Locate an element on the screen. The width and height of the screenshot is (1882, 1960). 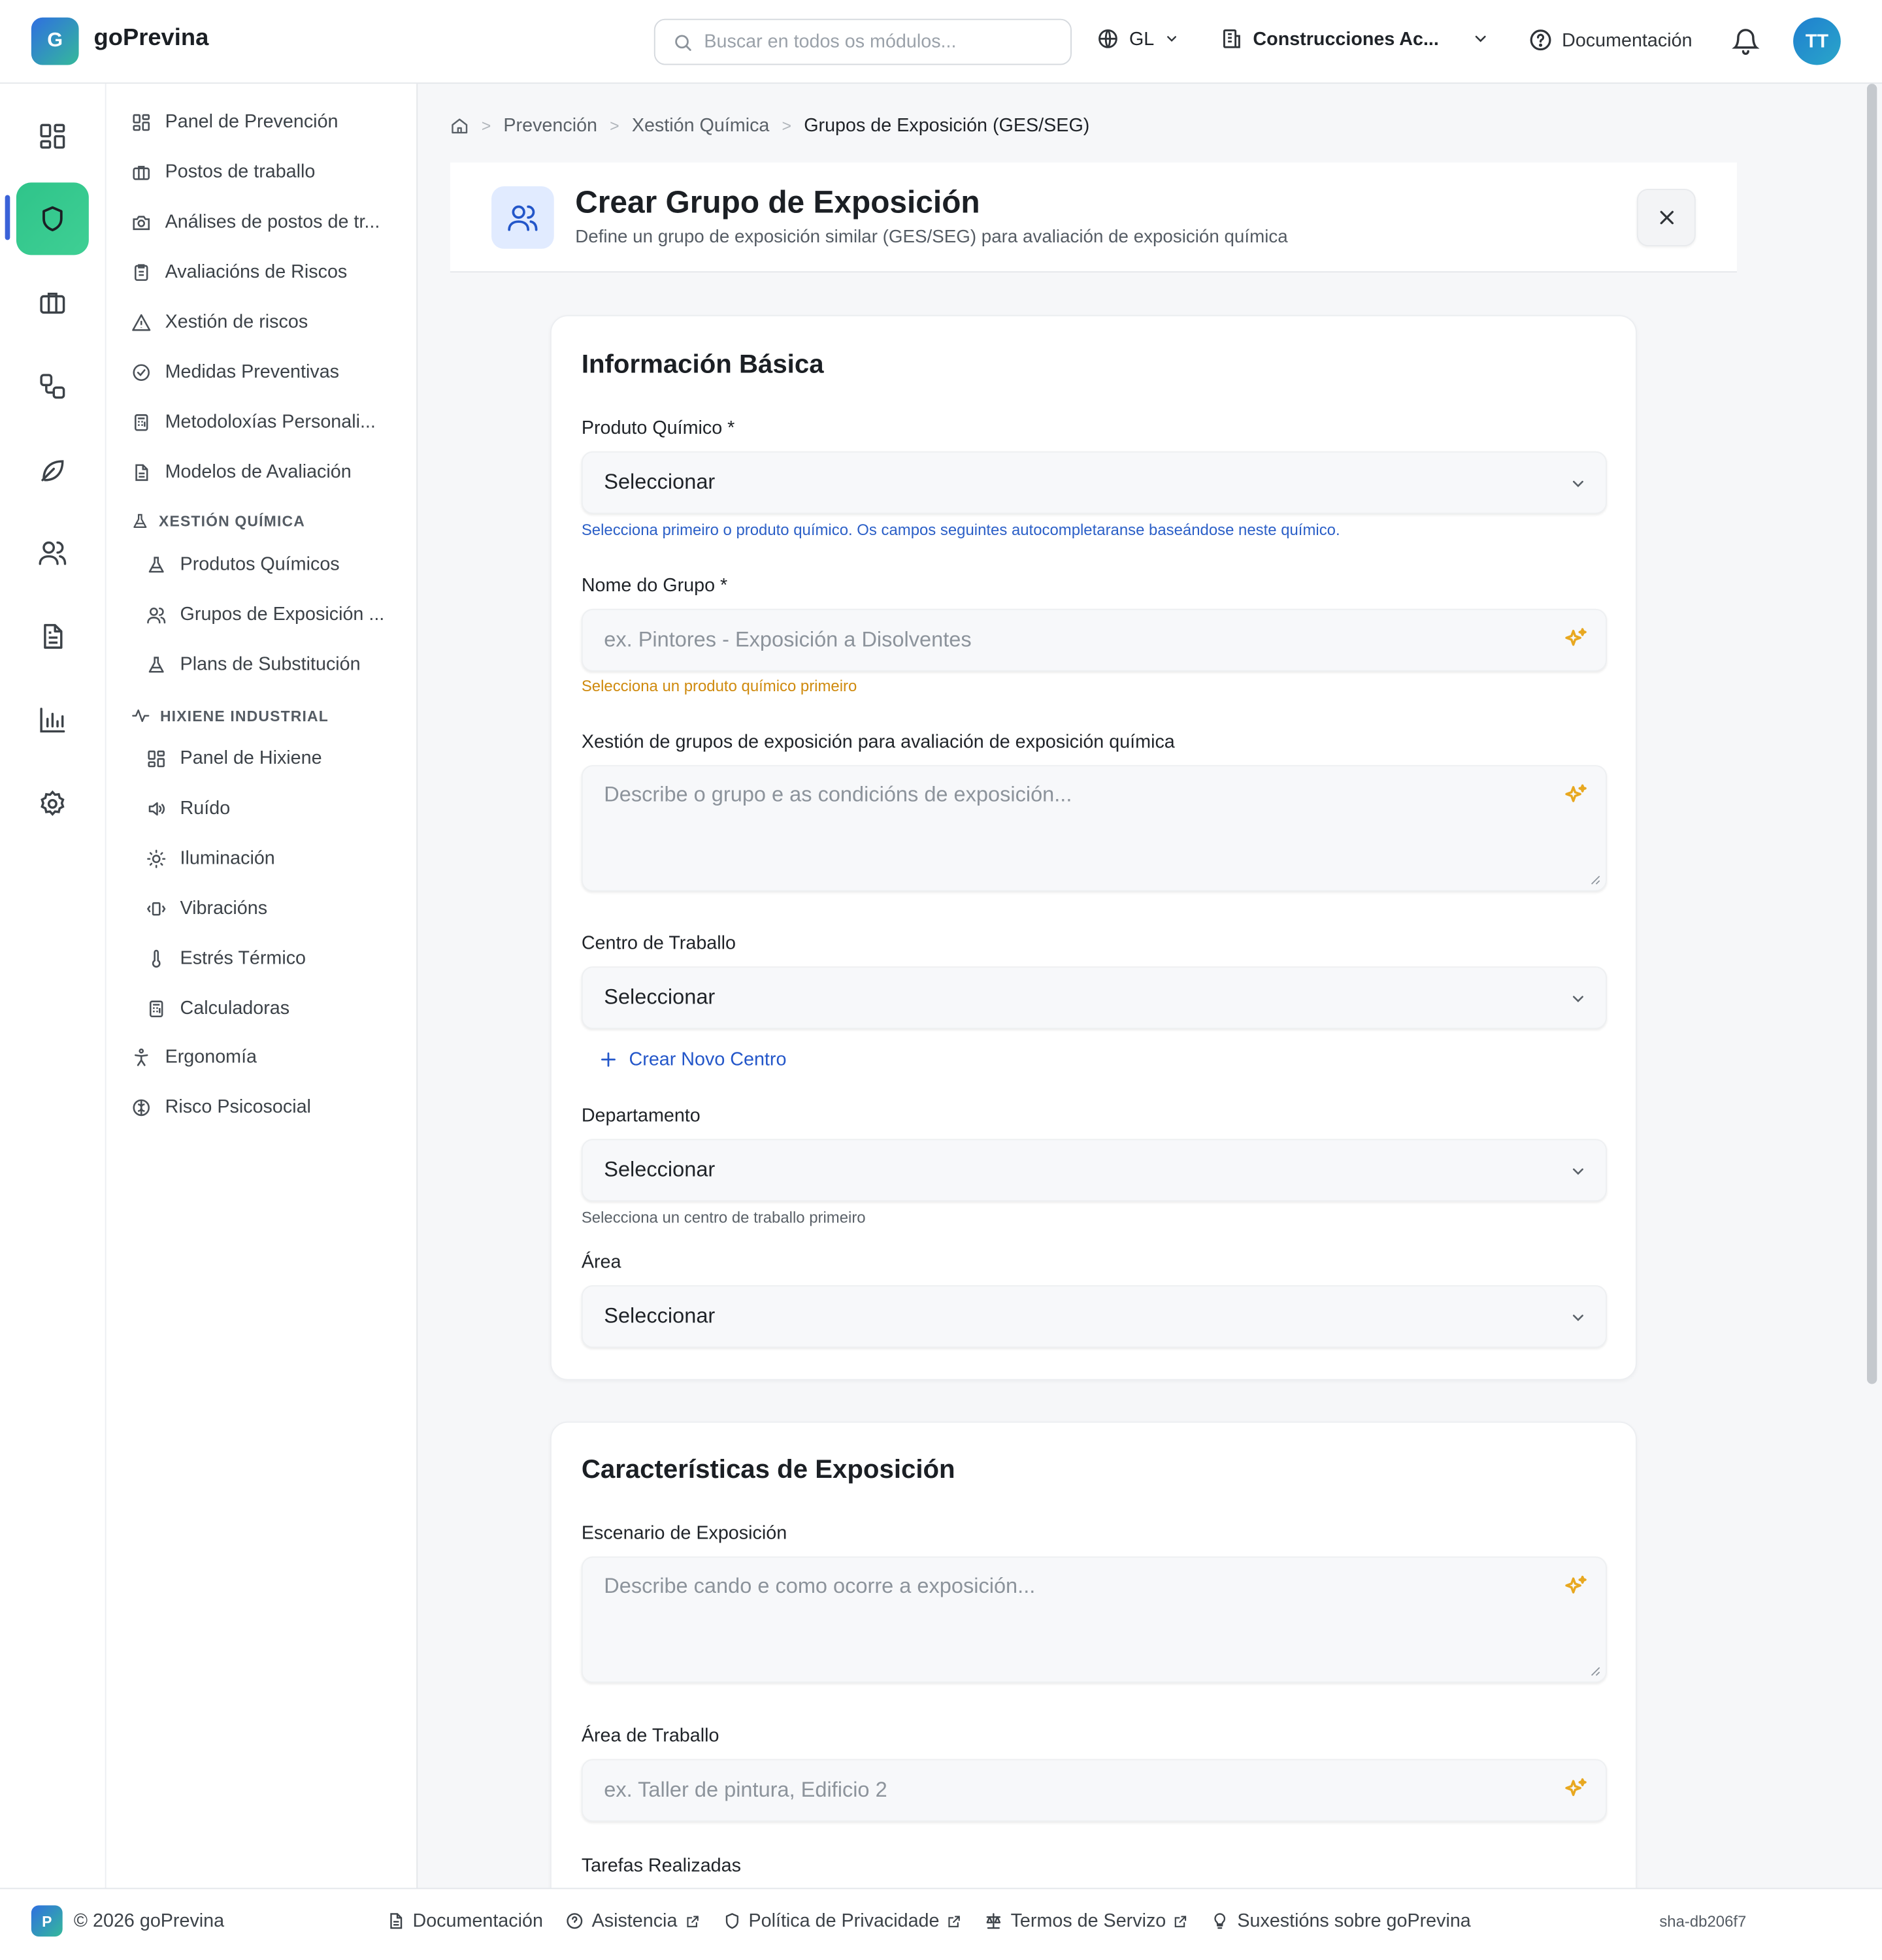
sidebar-item-calculators: Calculadoras is located at coordinates (217, 1008).